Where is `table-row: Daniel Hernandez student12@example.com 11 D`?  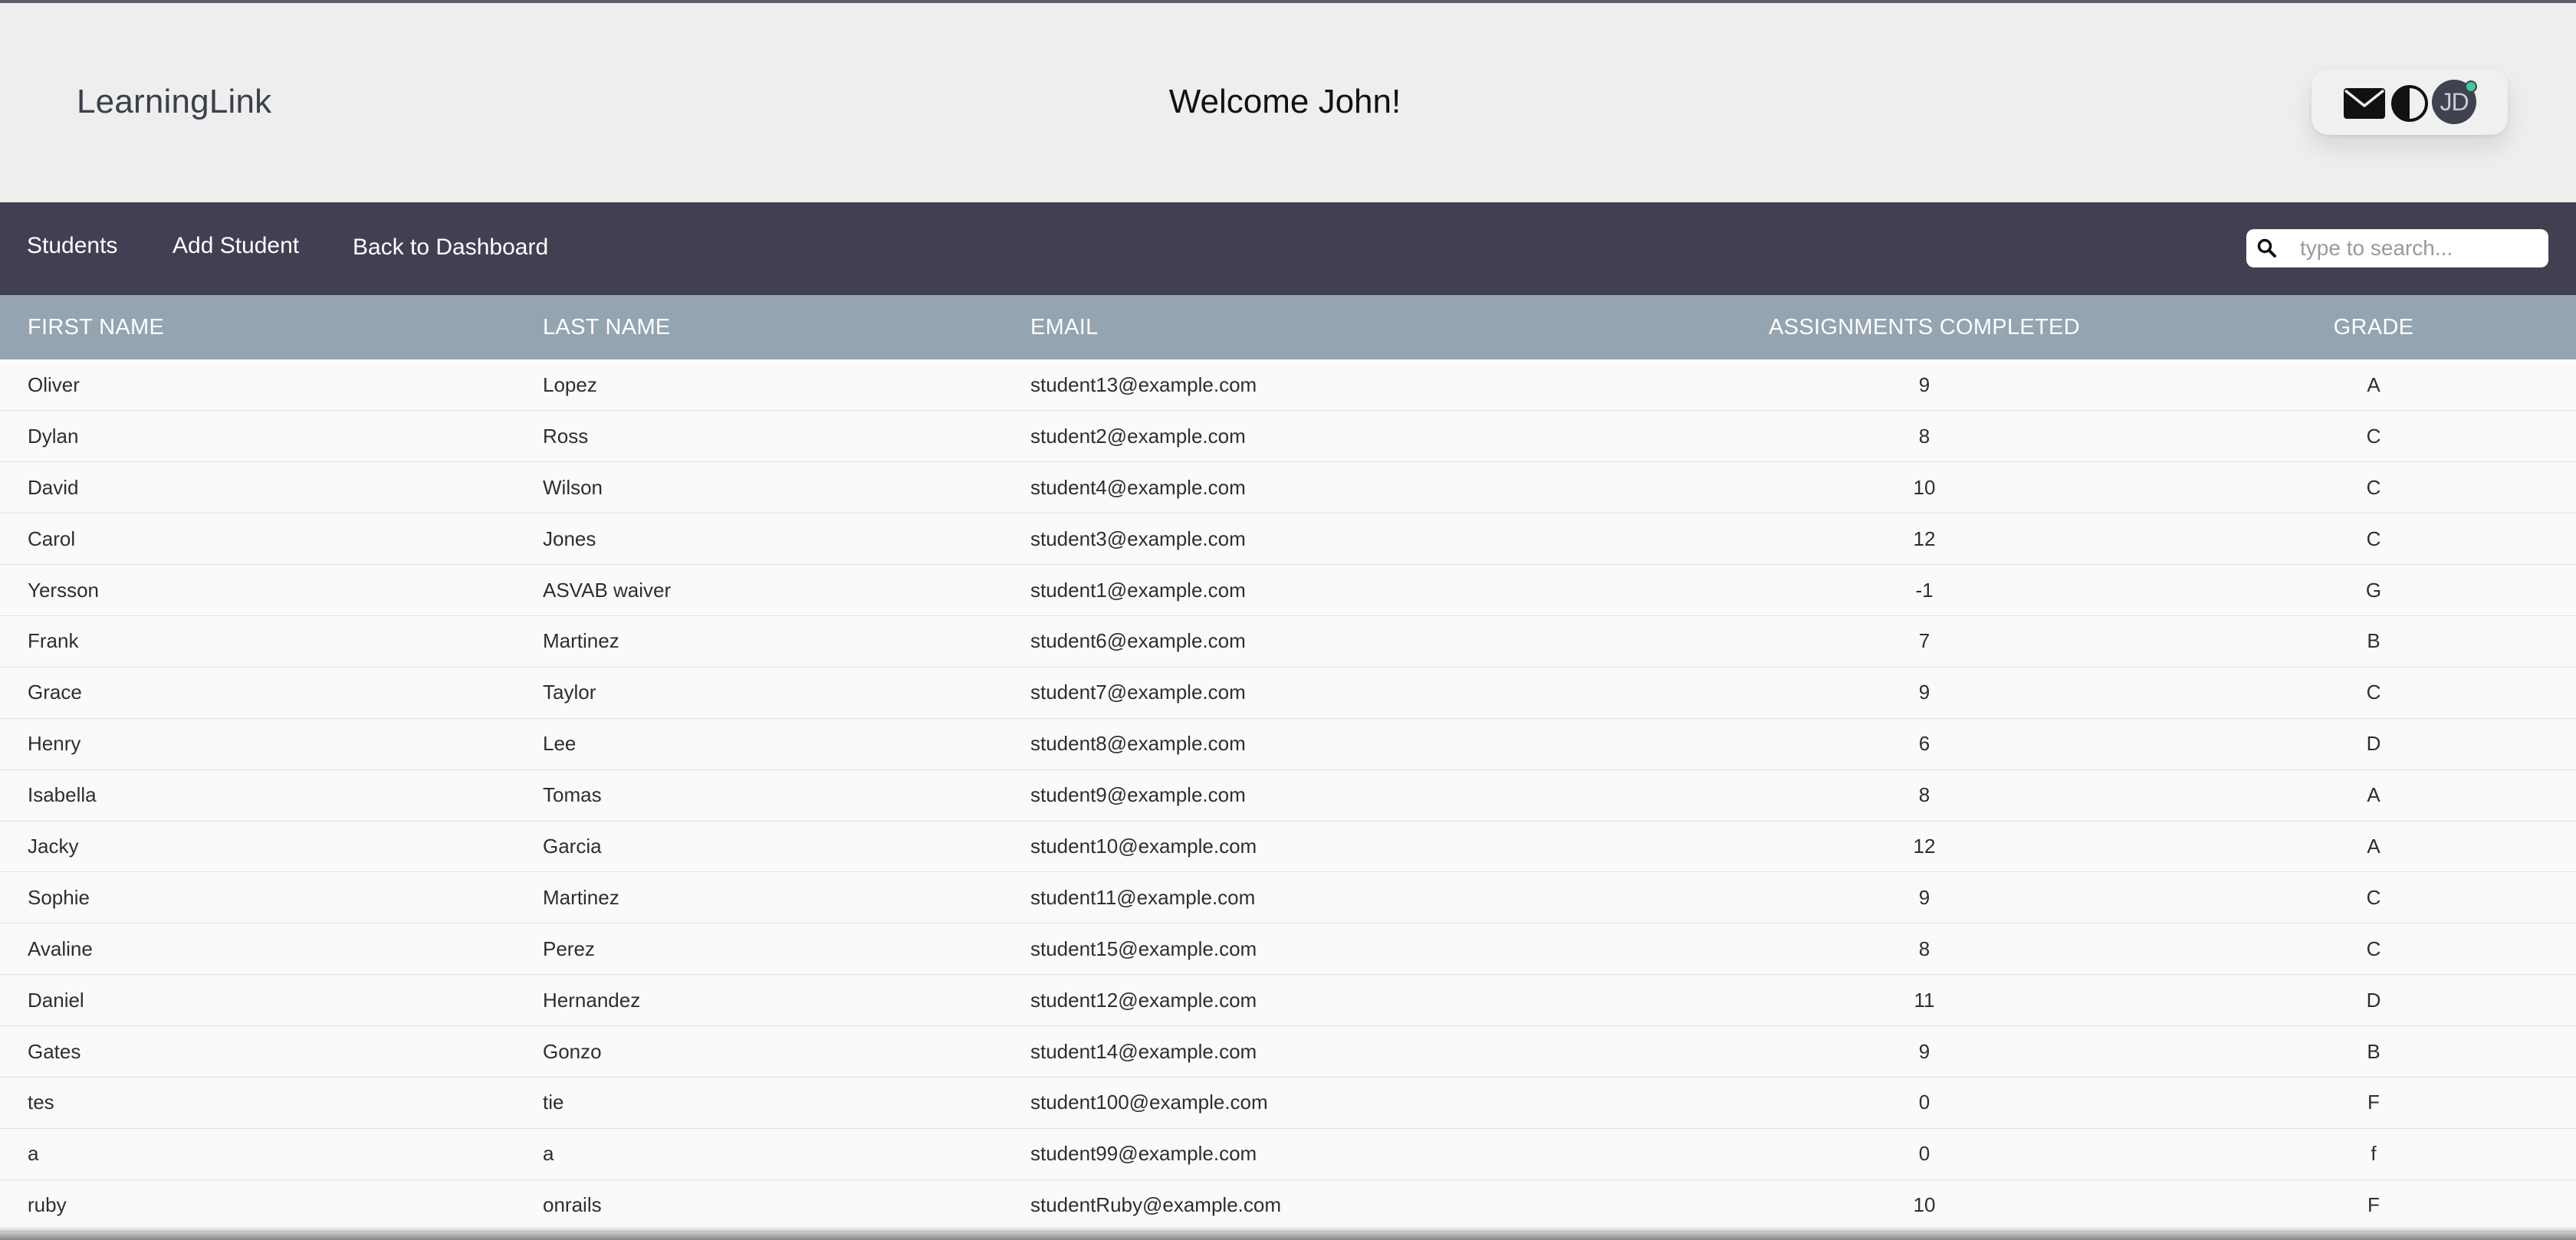
table-row: Daniel Hernandez student12@example.com 11 D is located at coordinates (1288, 1000).